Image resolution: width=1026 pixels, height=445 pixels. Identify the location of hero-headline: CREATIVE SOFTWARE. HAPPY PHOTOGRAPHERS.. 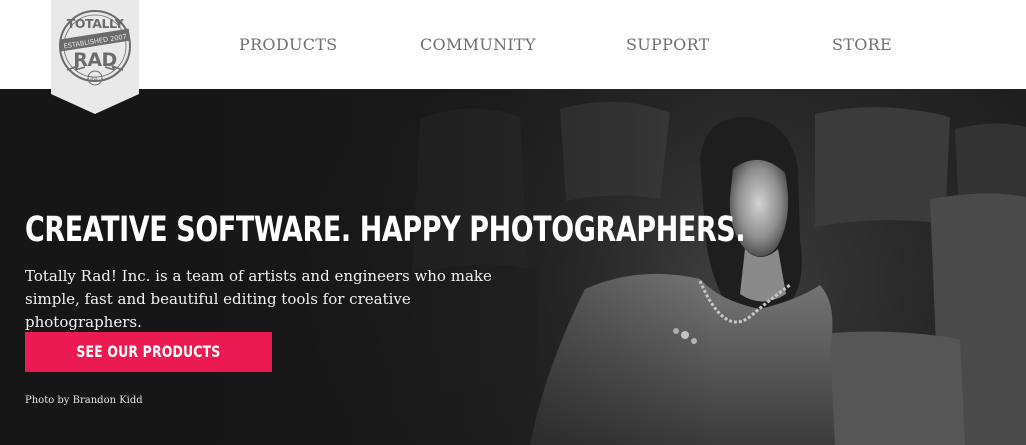
(385, 230).